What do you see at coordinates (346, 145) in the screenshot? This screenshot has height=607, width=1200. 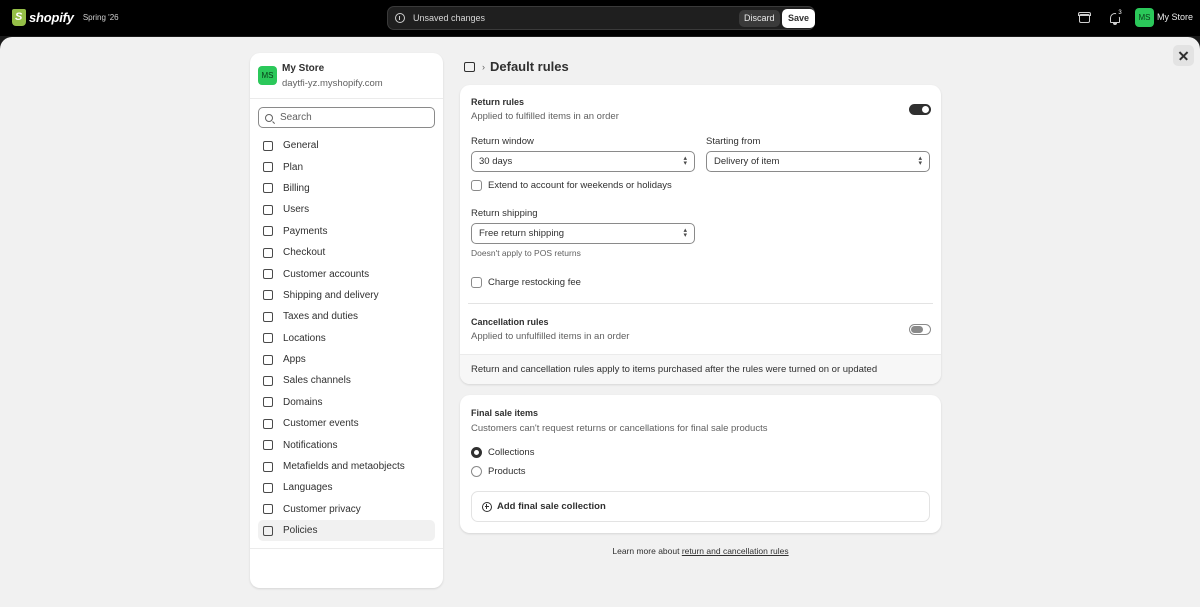 I see `sidebar-item-general: General` at bounding box center [346, 145].